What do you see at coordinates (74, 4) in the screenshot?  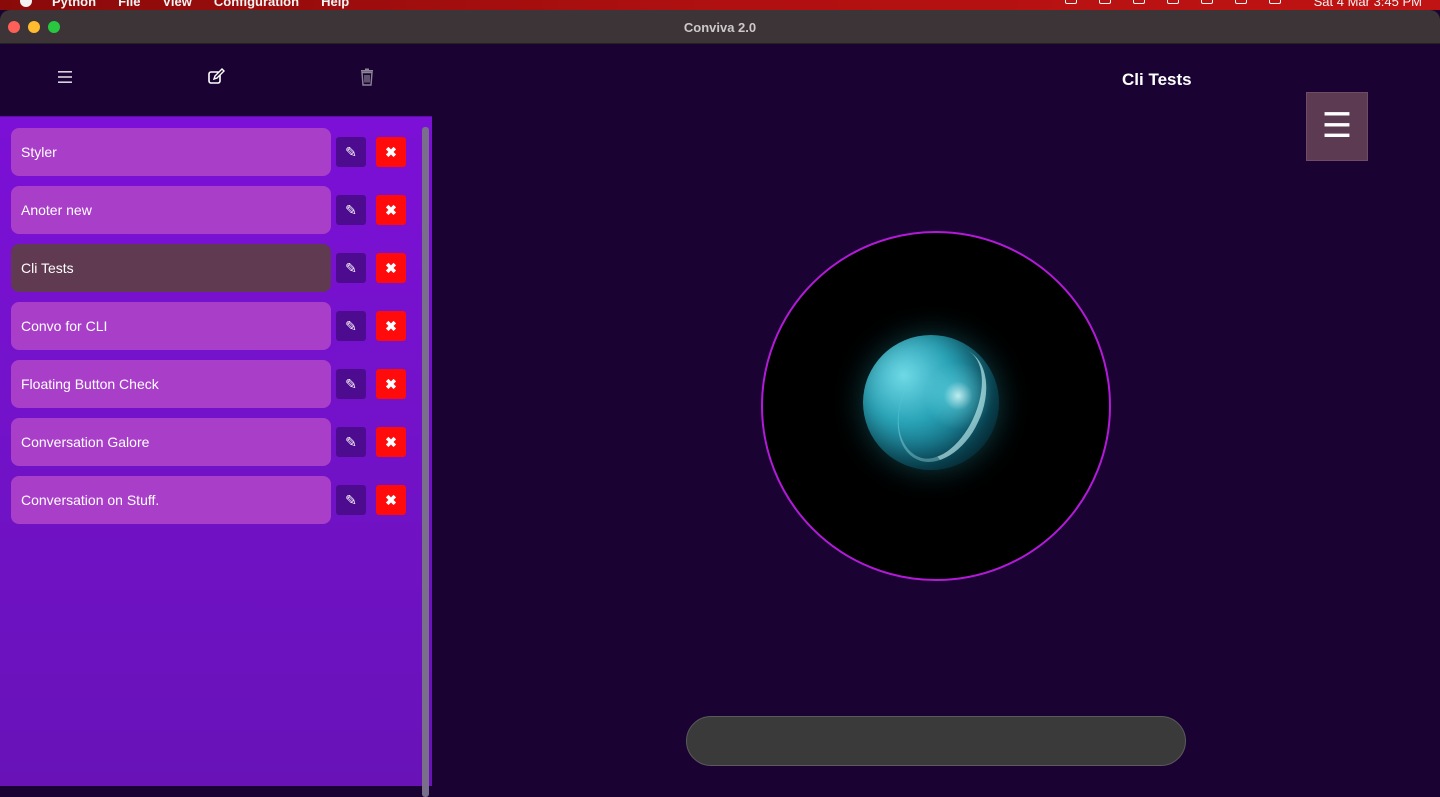 I see `menubar-app-name: Python` at bounding box center [74, 4].